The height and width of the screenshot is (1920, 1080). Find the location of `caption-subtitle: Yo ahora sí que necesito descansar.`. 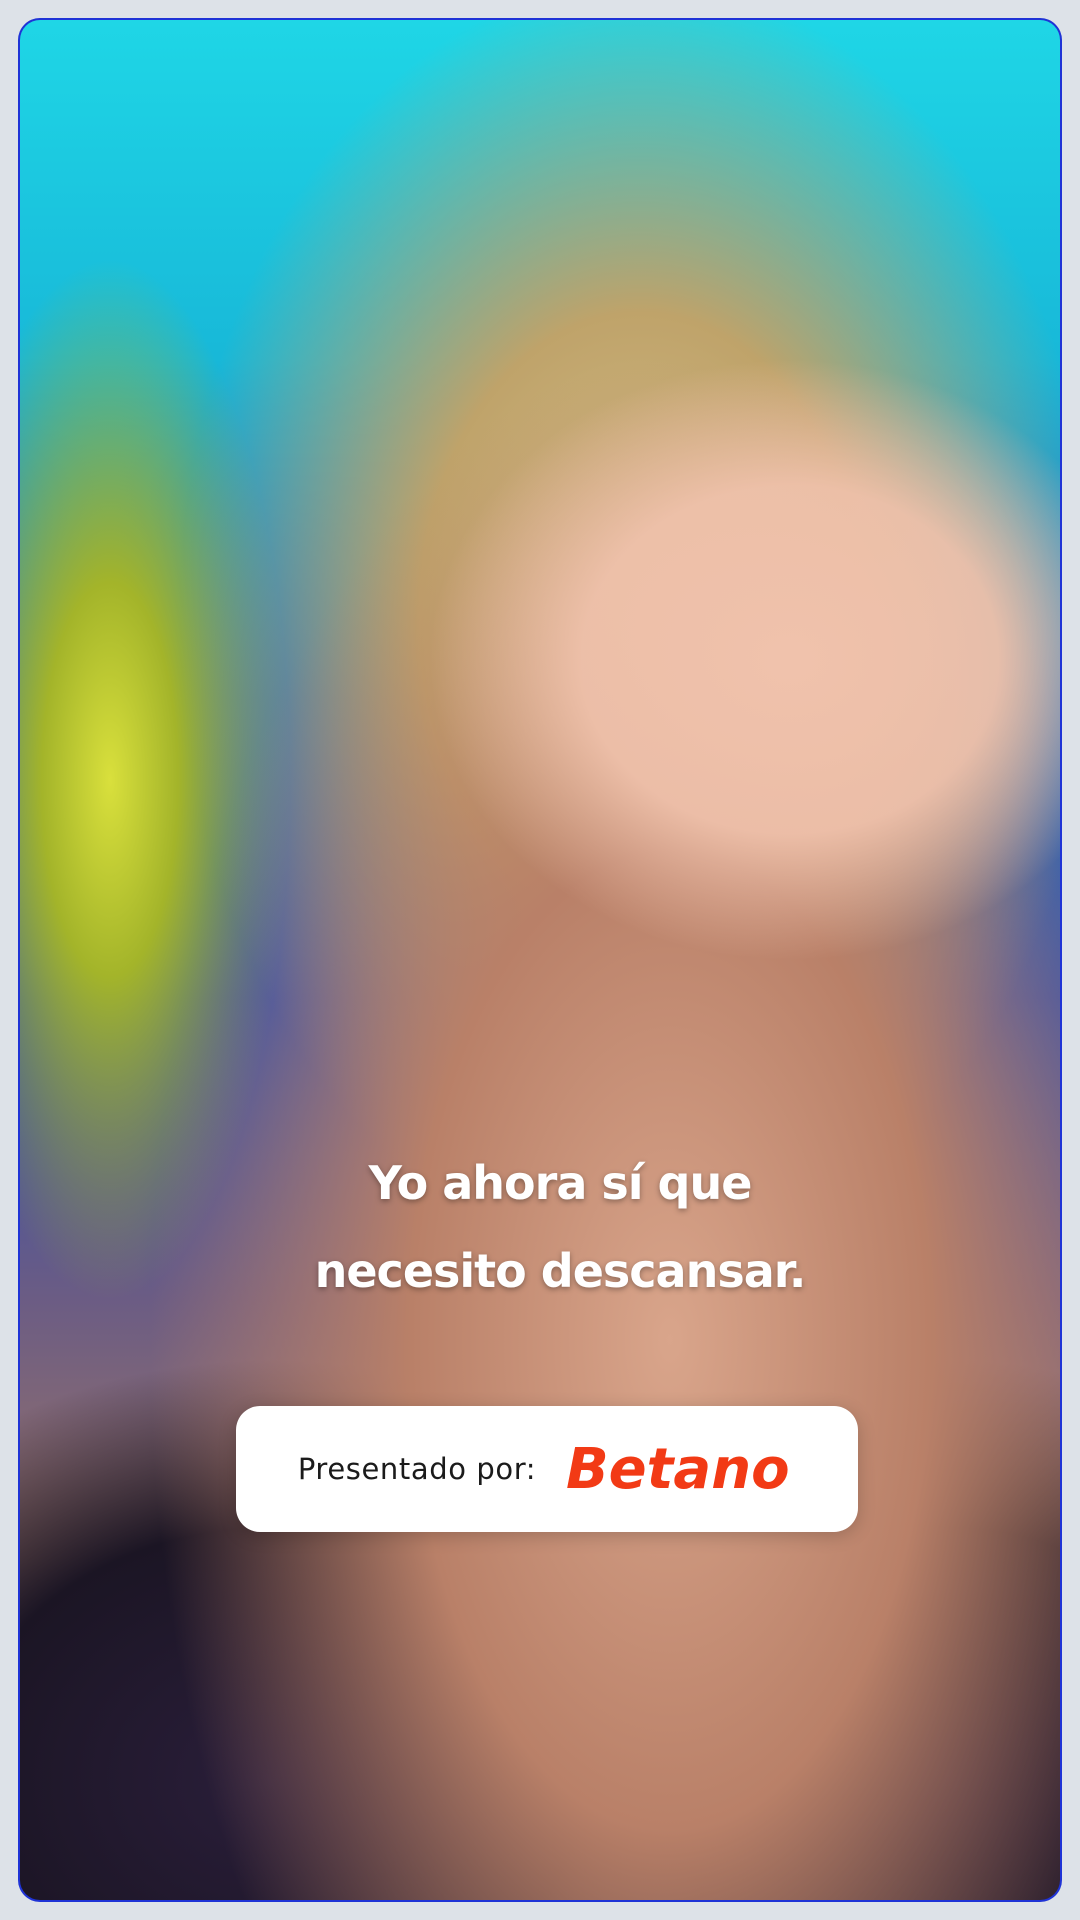

caption-subtitle: Yo ahora sí que necesito descansar. is located at coordinates (540, 1248).